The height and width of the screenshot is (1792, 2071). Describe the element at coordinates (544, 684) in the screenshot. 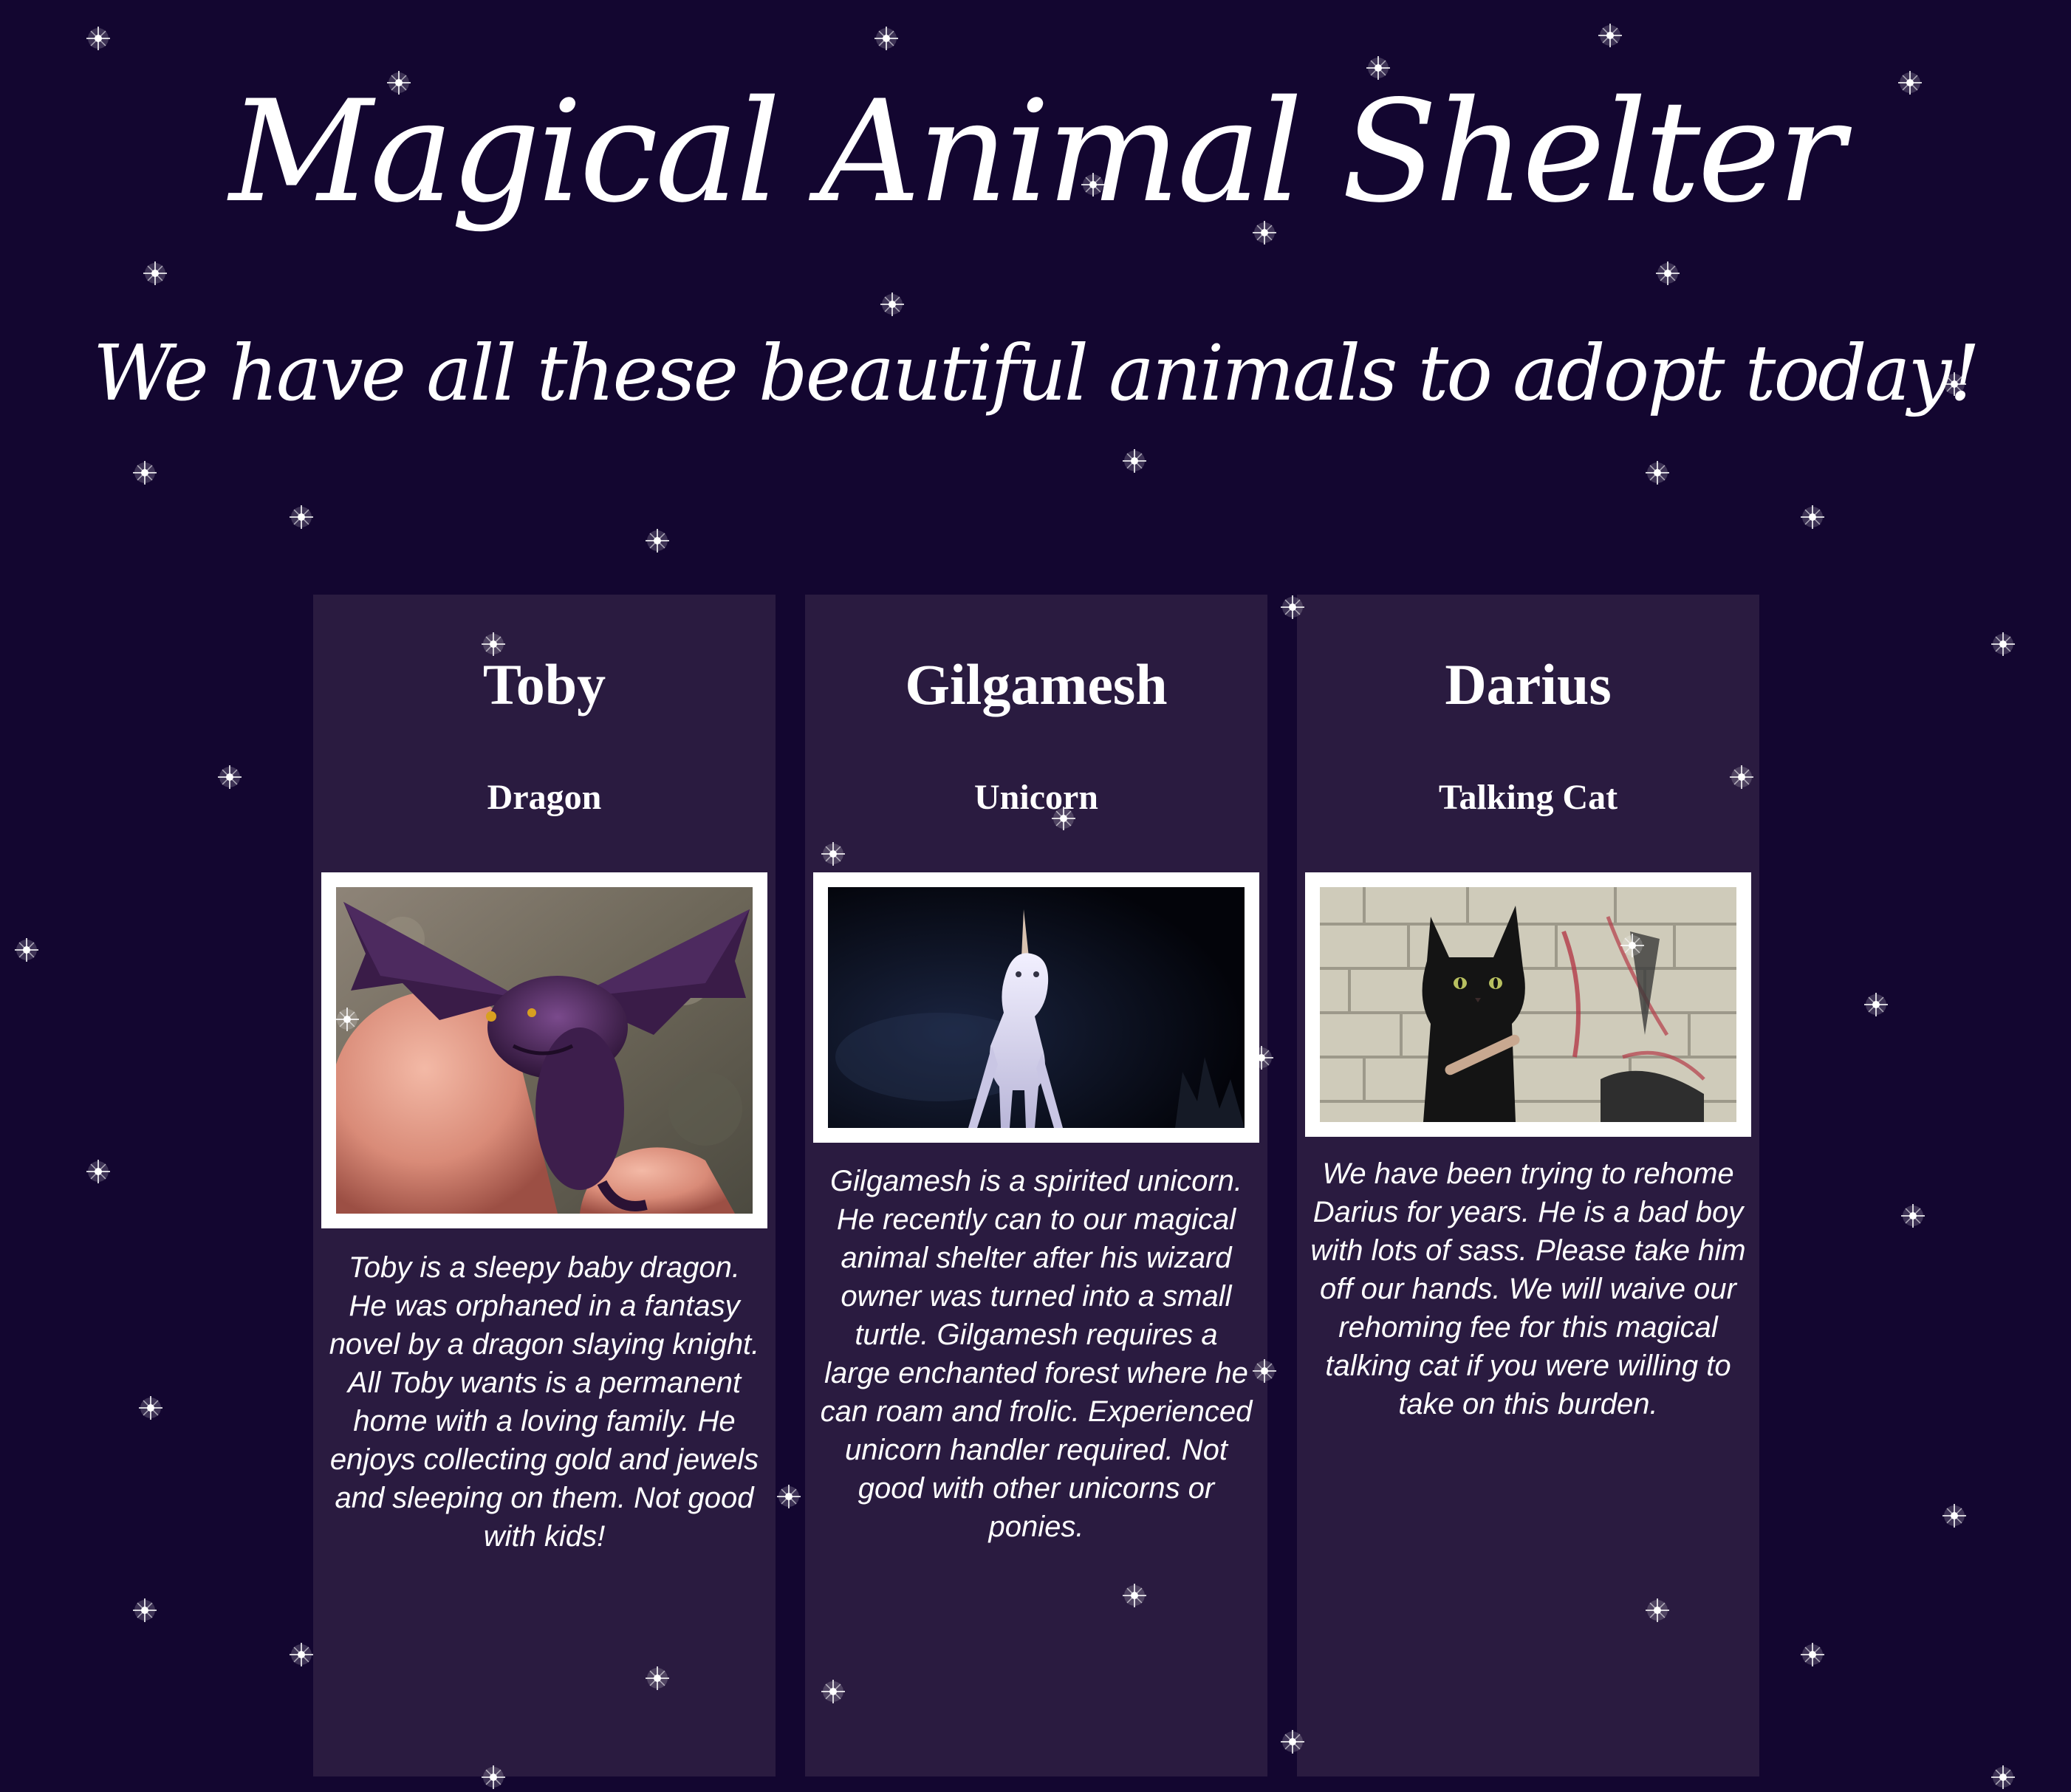

I see `animal-name: Toby` at that location.